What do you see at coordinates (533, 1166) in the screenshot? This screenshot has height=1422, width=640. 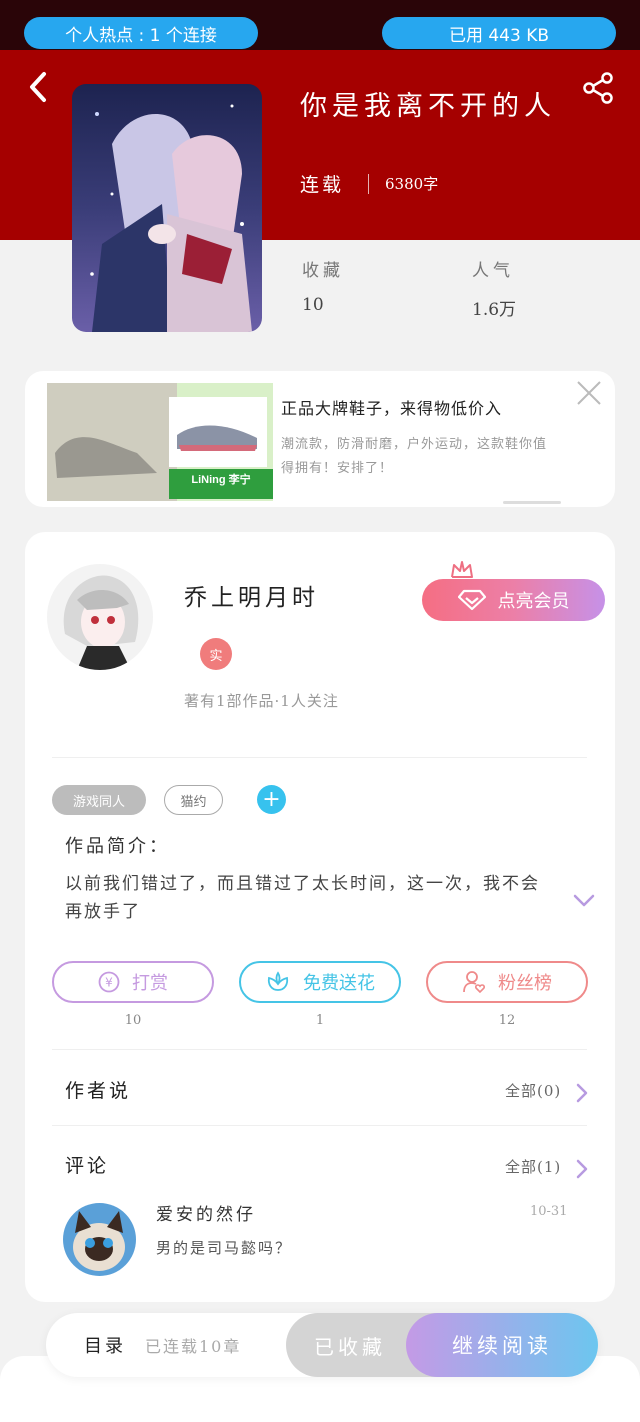 I see `comments-all-link: 全部(1)` at bounding box center [533, 1166].